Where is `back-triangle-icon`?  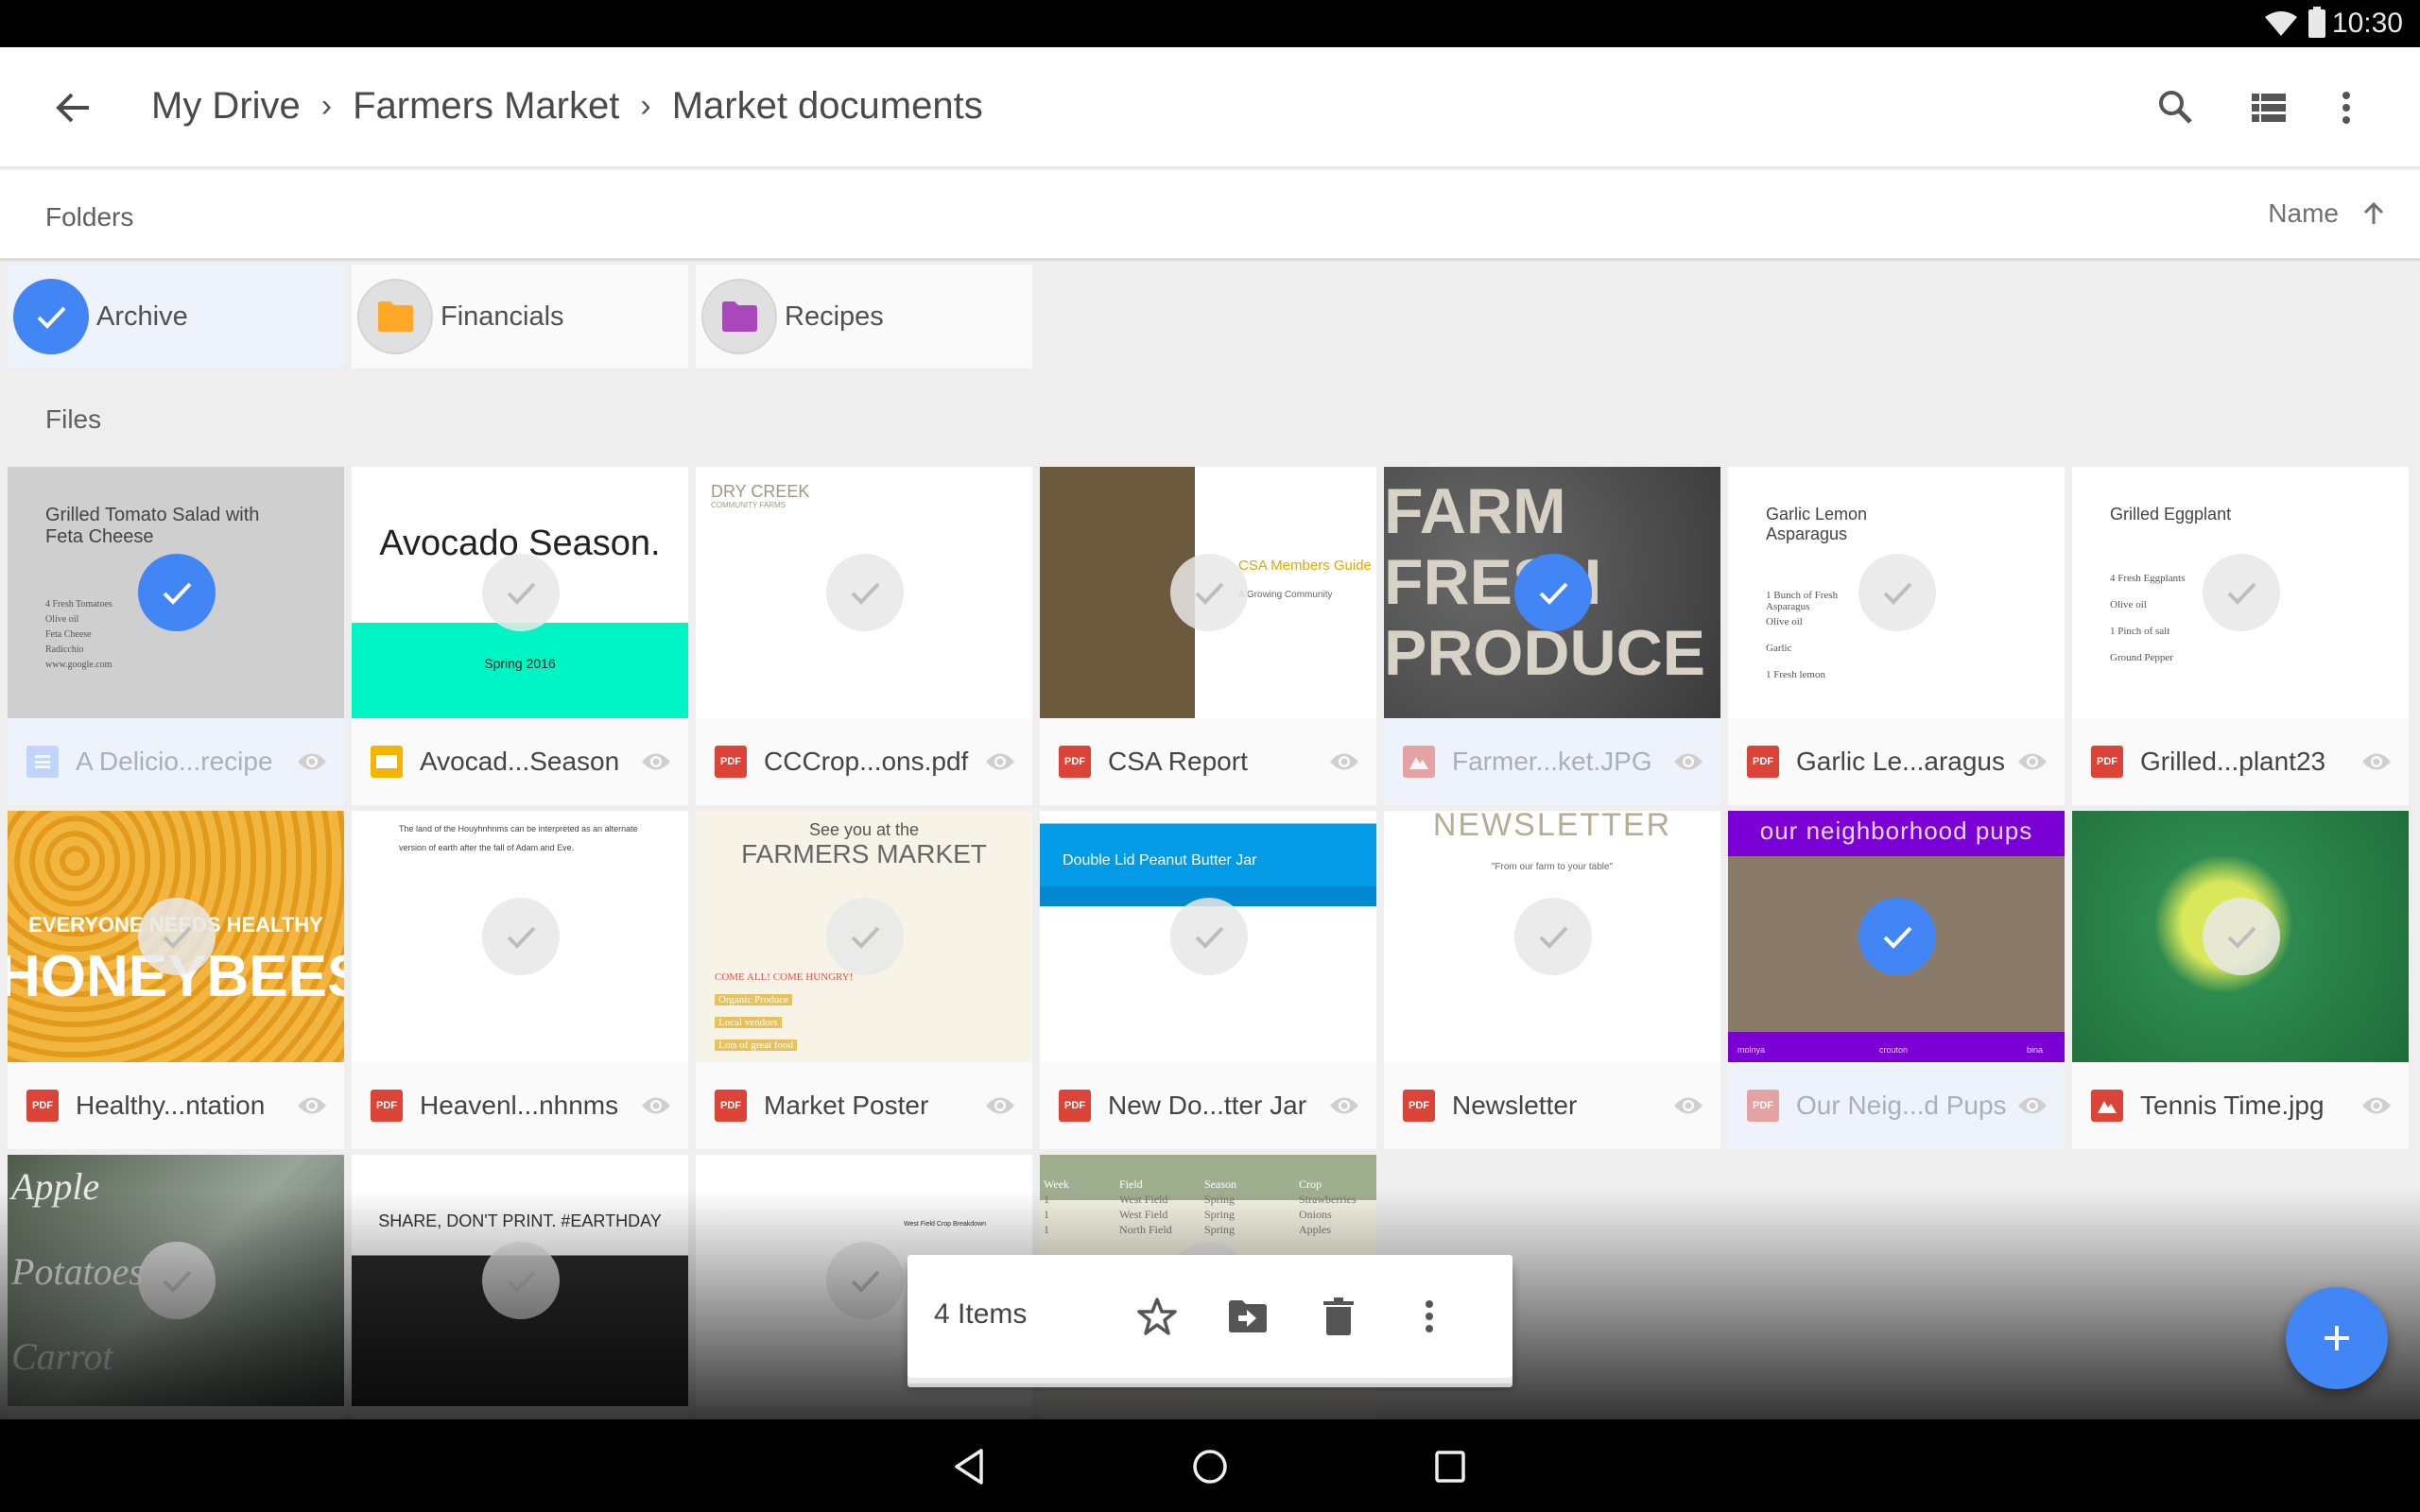
back-triangle-icon is located at coordinates (969, 1467).